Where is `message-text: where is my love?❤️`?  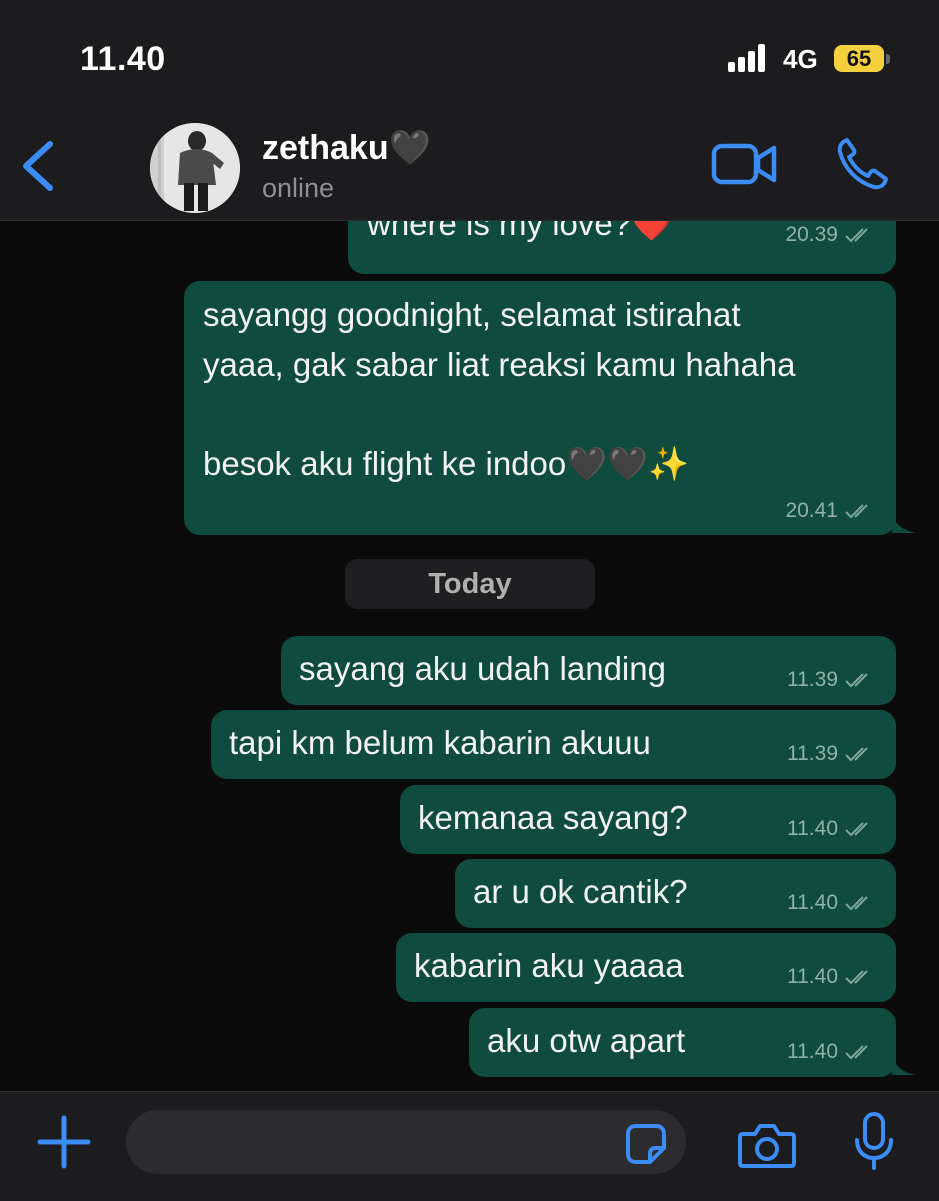 message-text: where is my love?❤️ is located at coordinates (520, 231).